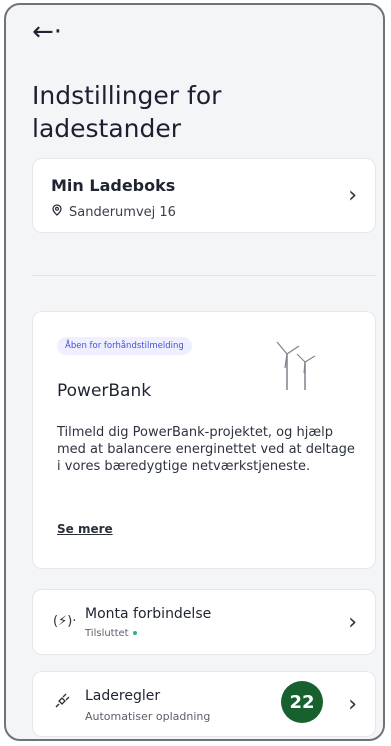 This screenshot has height=746, width=391. What do you see at coordinates (47, 32) in the screenshot?
I see `back-arrow-icon: ←·` at bounding box center [47, 32].